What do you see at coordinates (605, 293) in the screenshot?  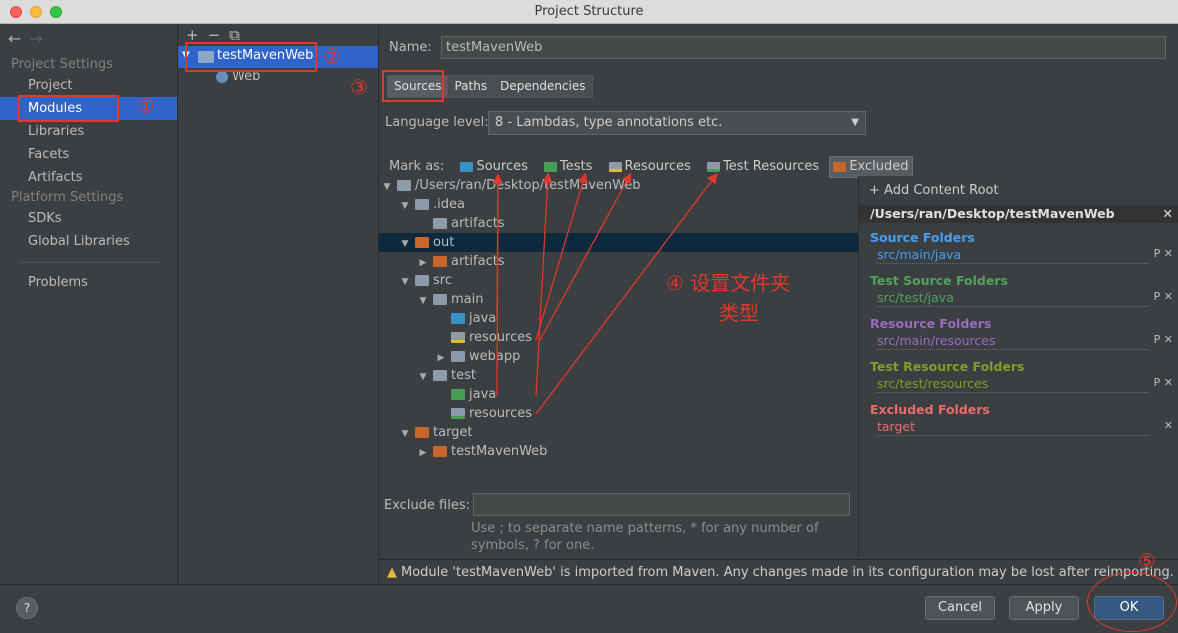 I see `annotation-arrows` at bounding box center [605, 293].